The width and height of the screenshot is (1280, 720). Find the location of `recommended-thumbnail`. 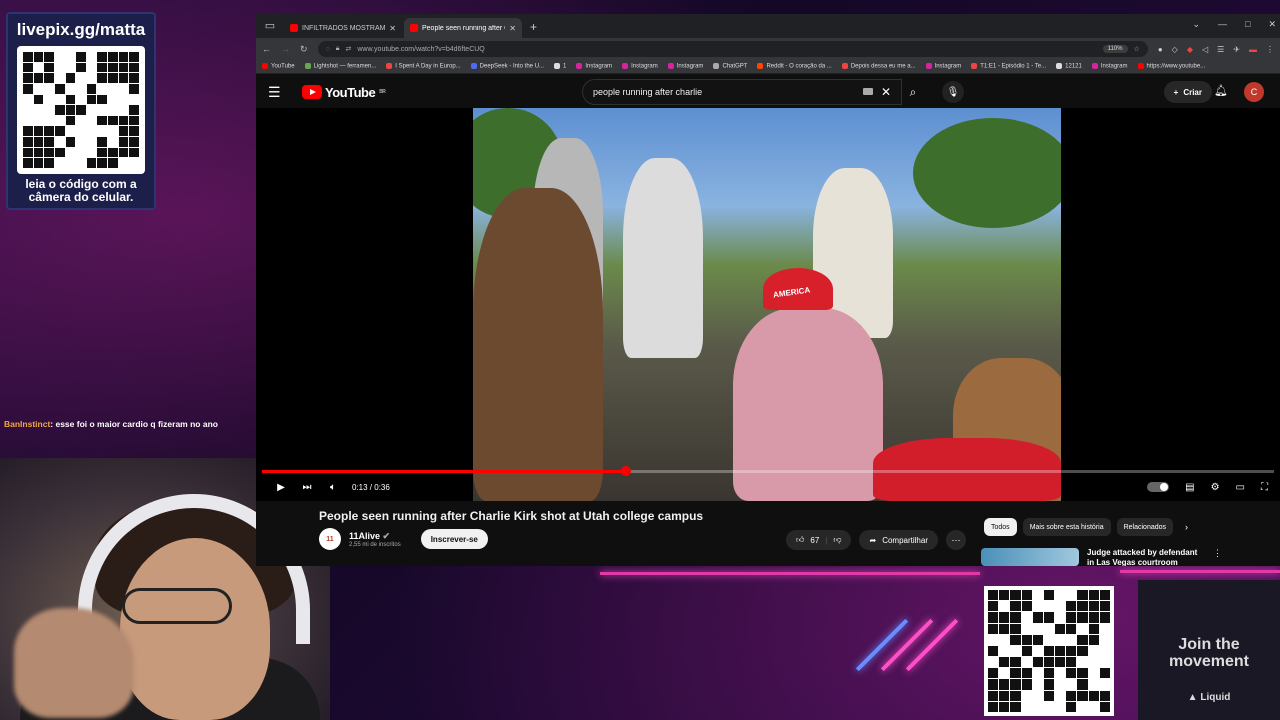

recommended-thumbnail is located at coordinates (1030, 557).